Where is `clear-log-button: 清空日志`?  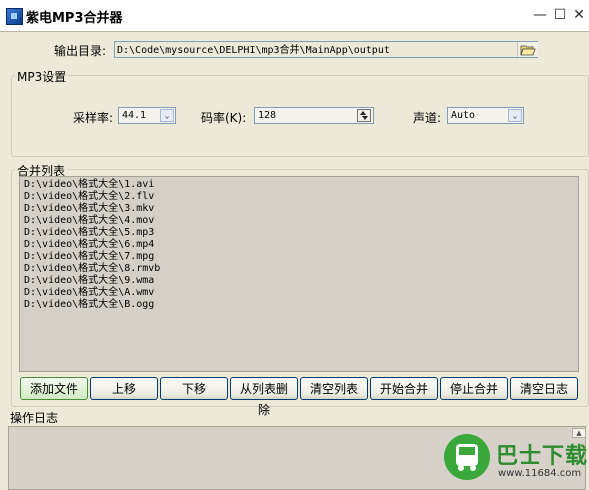
clear-log-button: 清空日志 is located at coordinates (544, 388).